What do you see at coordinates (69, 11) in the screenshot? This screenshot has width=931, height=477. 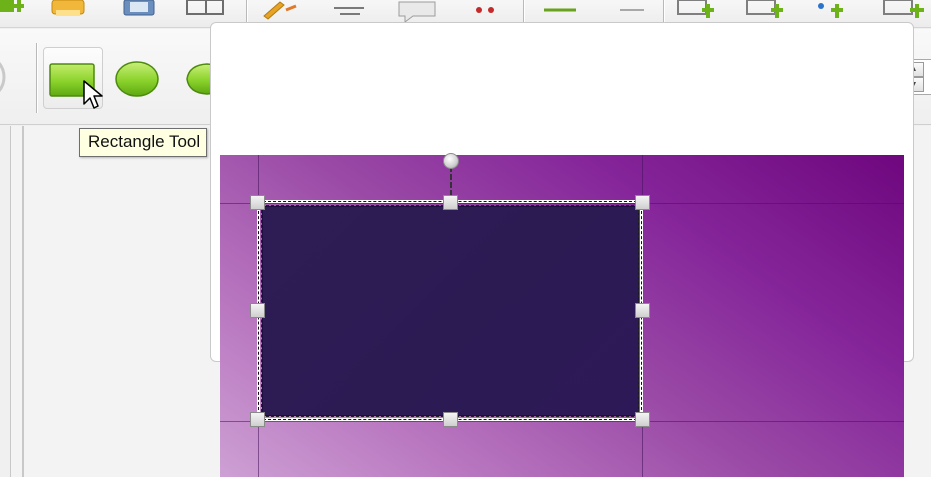 I see `folder-icon` at bounding box center [69, 11].